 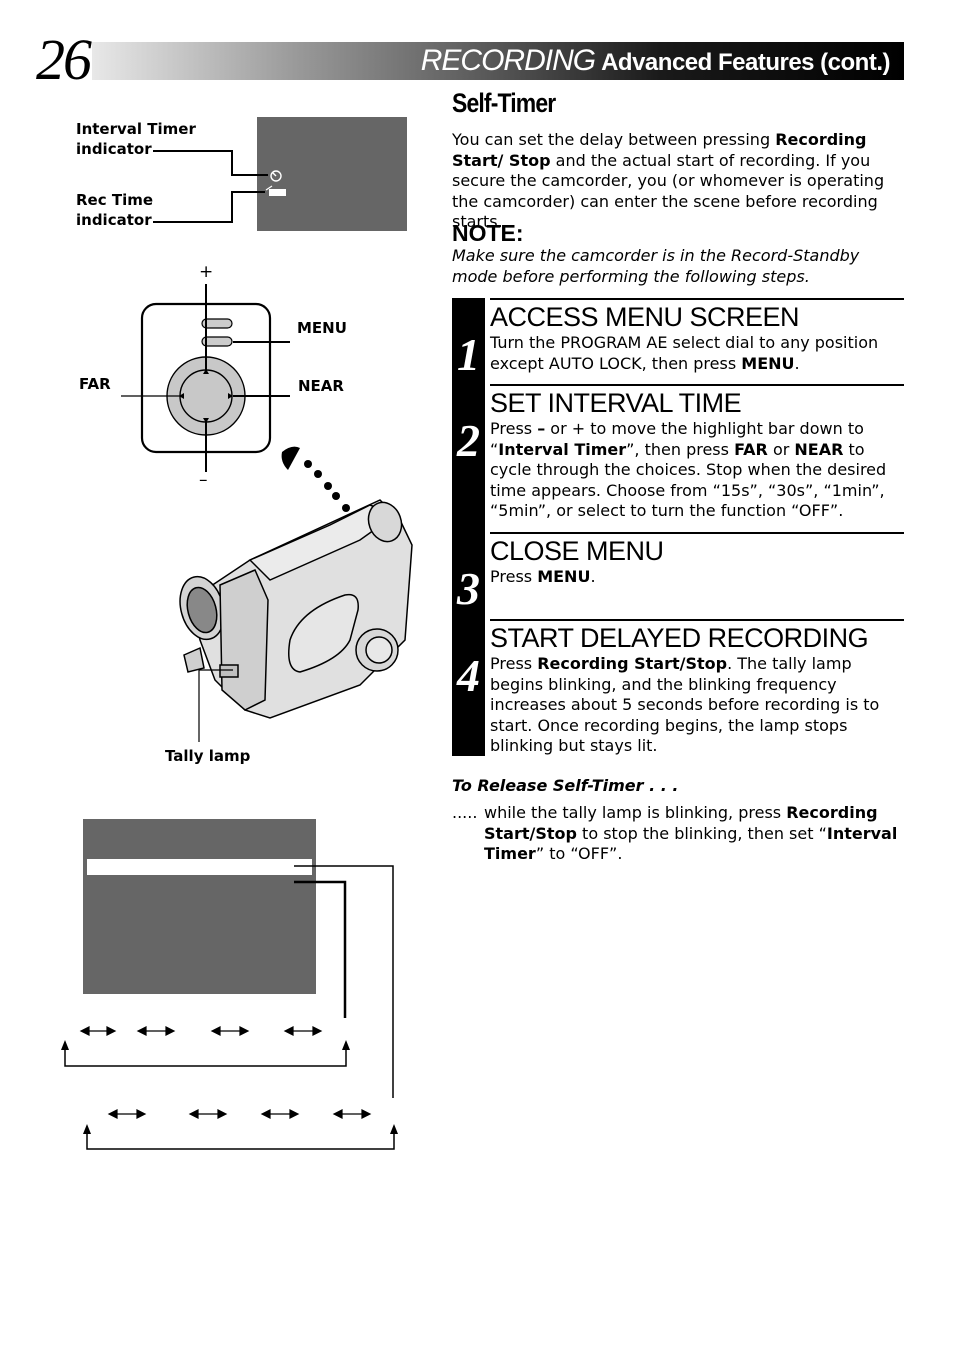 I want to click on indicator-leader-lines, so click(x=210, y=186).